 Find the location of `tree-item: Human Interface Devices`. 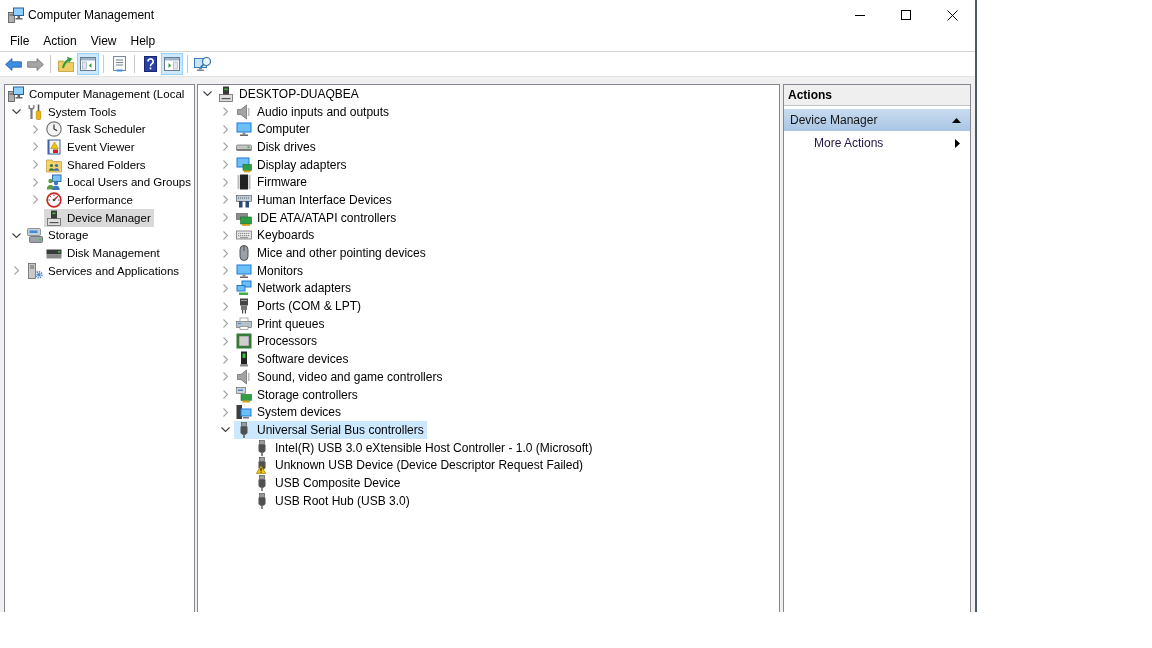

tree-item: Human Interface Devices is located at coordinates (314, 199).